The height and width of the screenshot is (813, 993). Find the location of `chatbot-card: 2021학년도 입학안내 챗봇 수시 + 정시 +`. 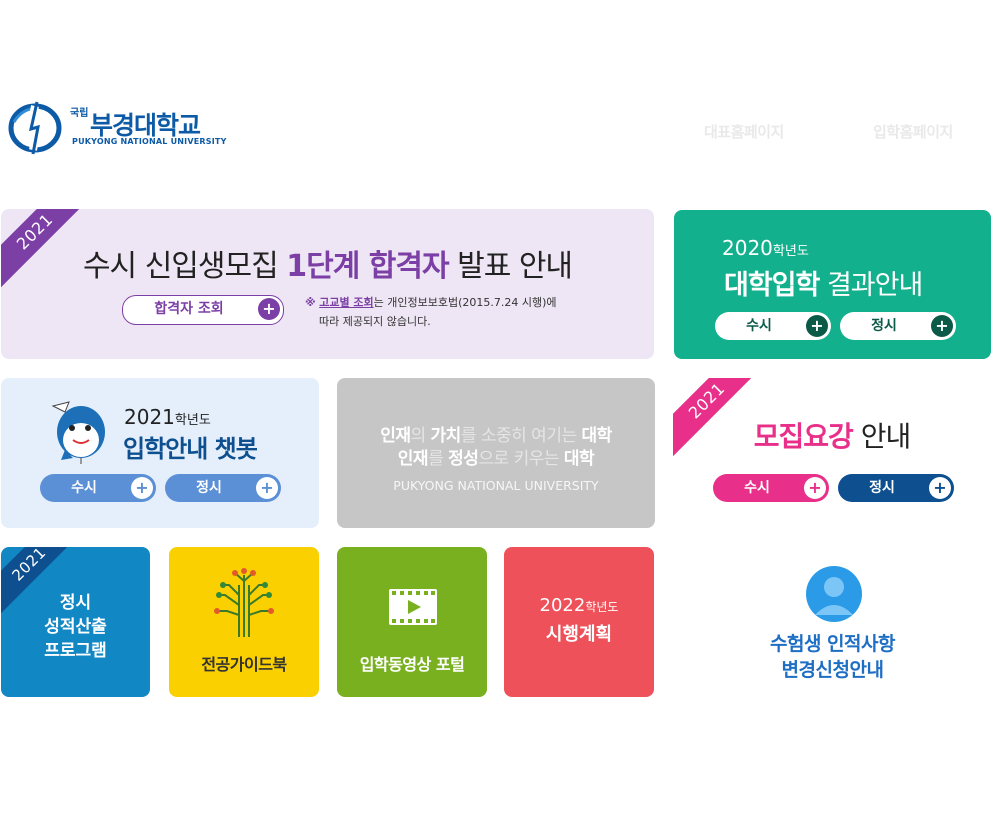

chatbot-card: 2021학년도 입학안내 챗봇 수시 + 정시 + is located at coordinates (160, 453).